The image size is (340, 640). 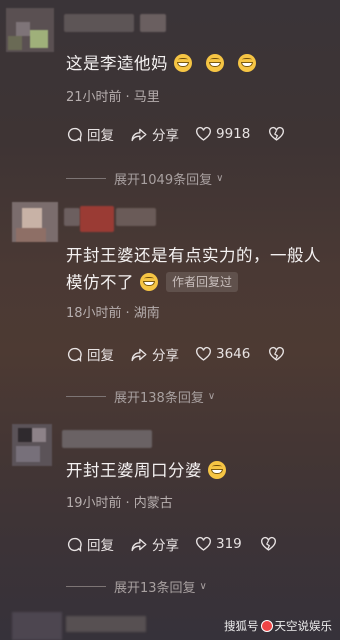 What do you see at coordinates (136, 586) in the screenshot?
I see `expand-replies-button: 展开13条回复 ∨` at bounding box center [136, 586].